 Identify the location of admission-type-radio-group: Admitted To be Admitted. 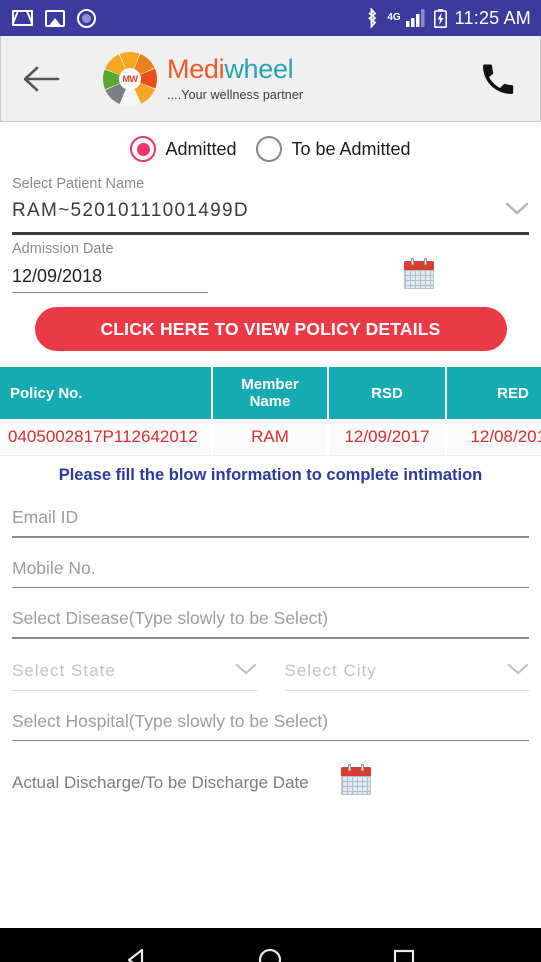
(270, 146).